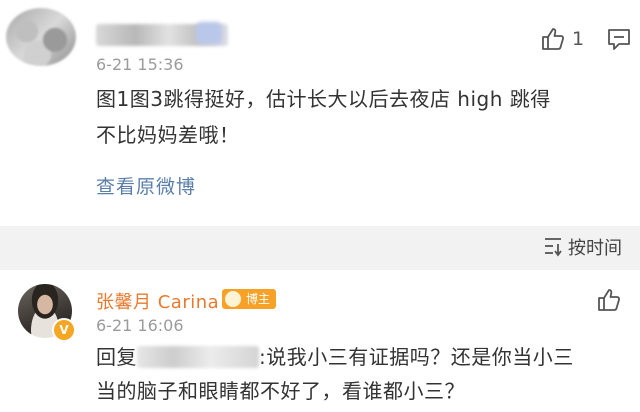 The height and width of the screenshot is (412, 640). I want to click on verified-badge-icon: V, so click(64, 330).